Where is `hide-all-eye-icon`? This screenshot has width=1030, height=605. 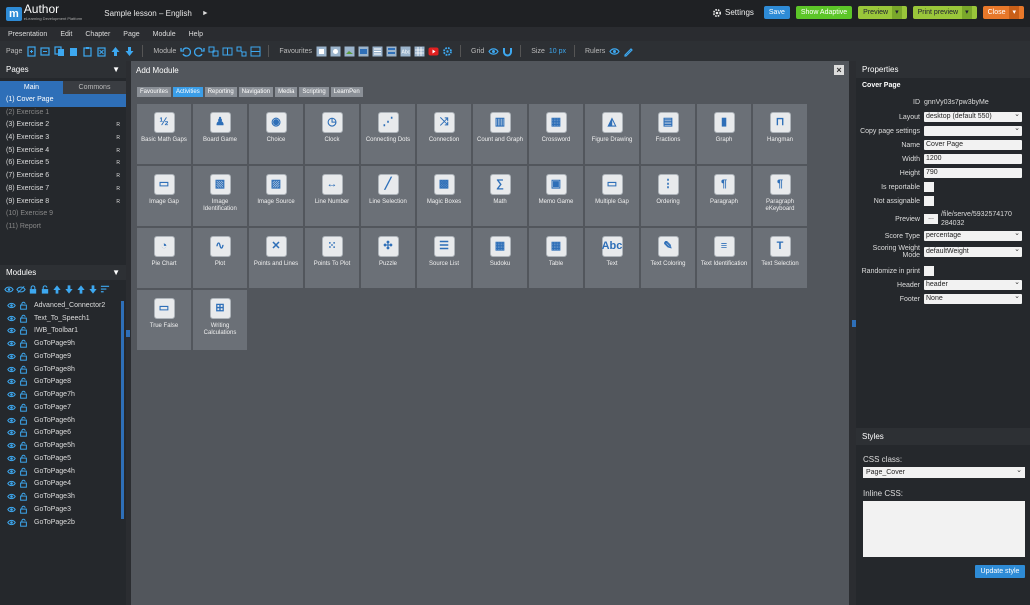
hide-all-eye-icon is located at coordinates (21, 289).